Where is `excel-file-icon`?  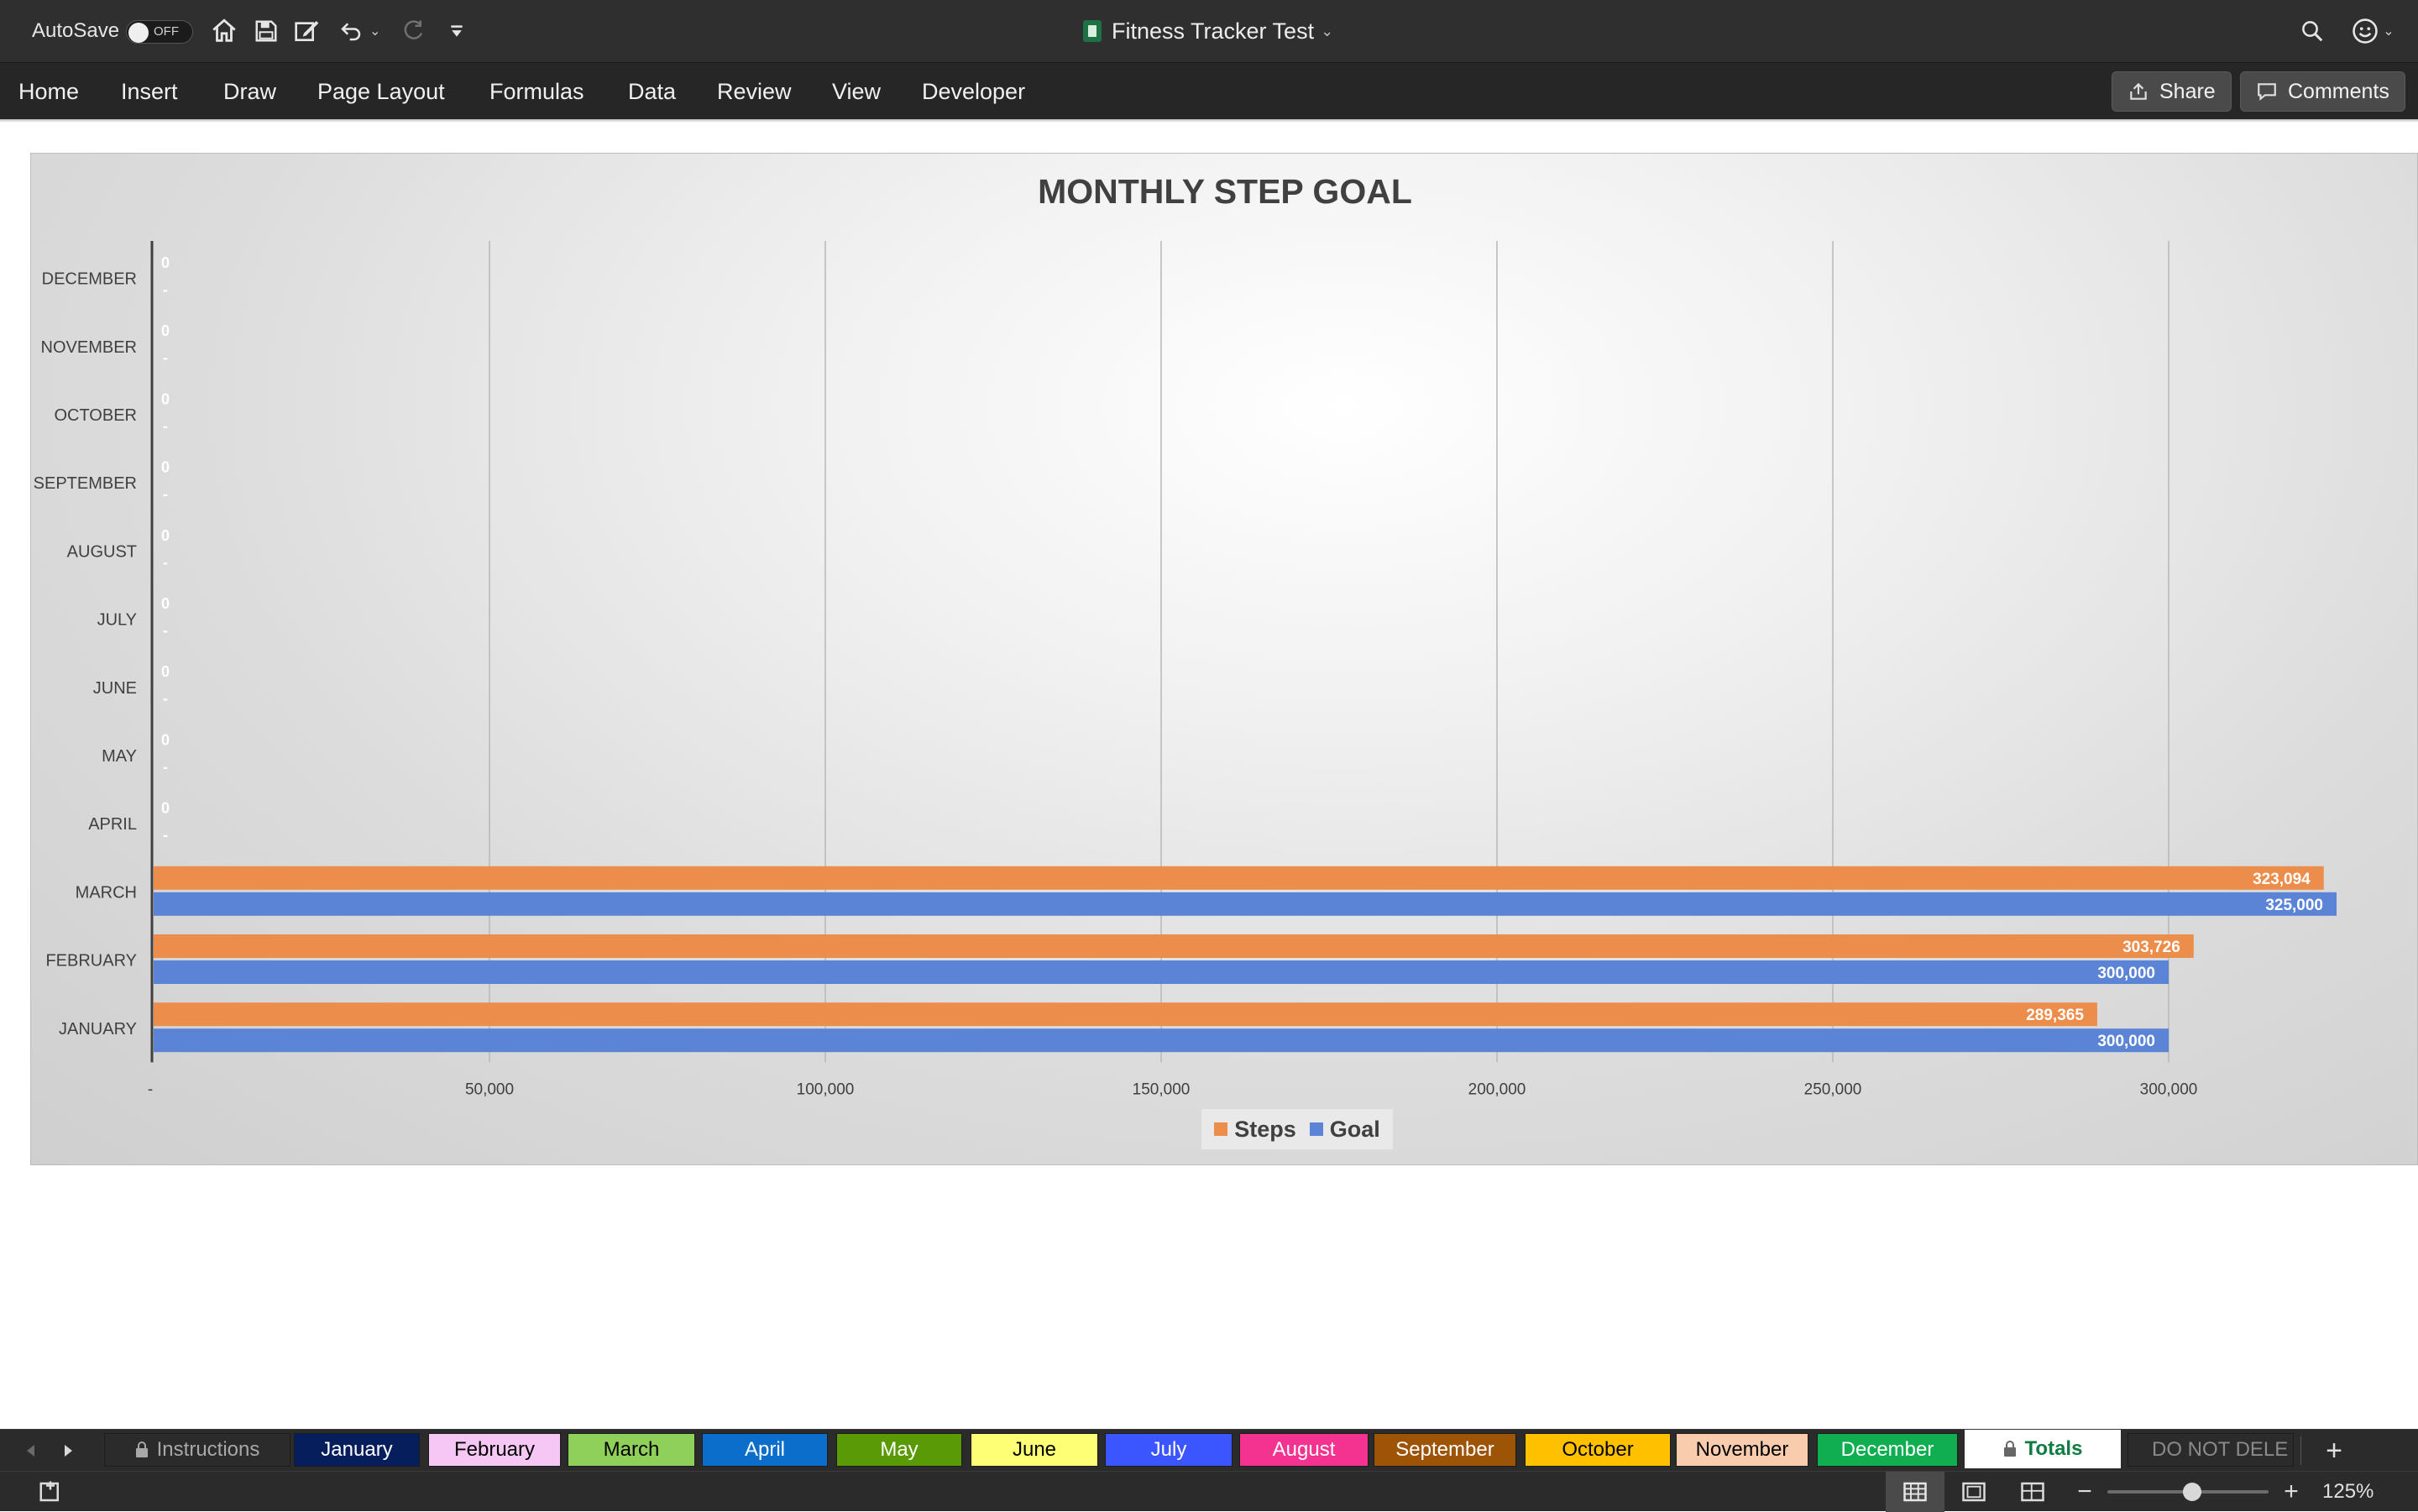 excel-file-icon is located at coordinates (1092, 31).